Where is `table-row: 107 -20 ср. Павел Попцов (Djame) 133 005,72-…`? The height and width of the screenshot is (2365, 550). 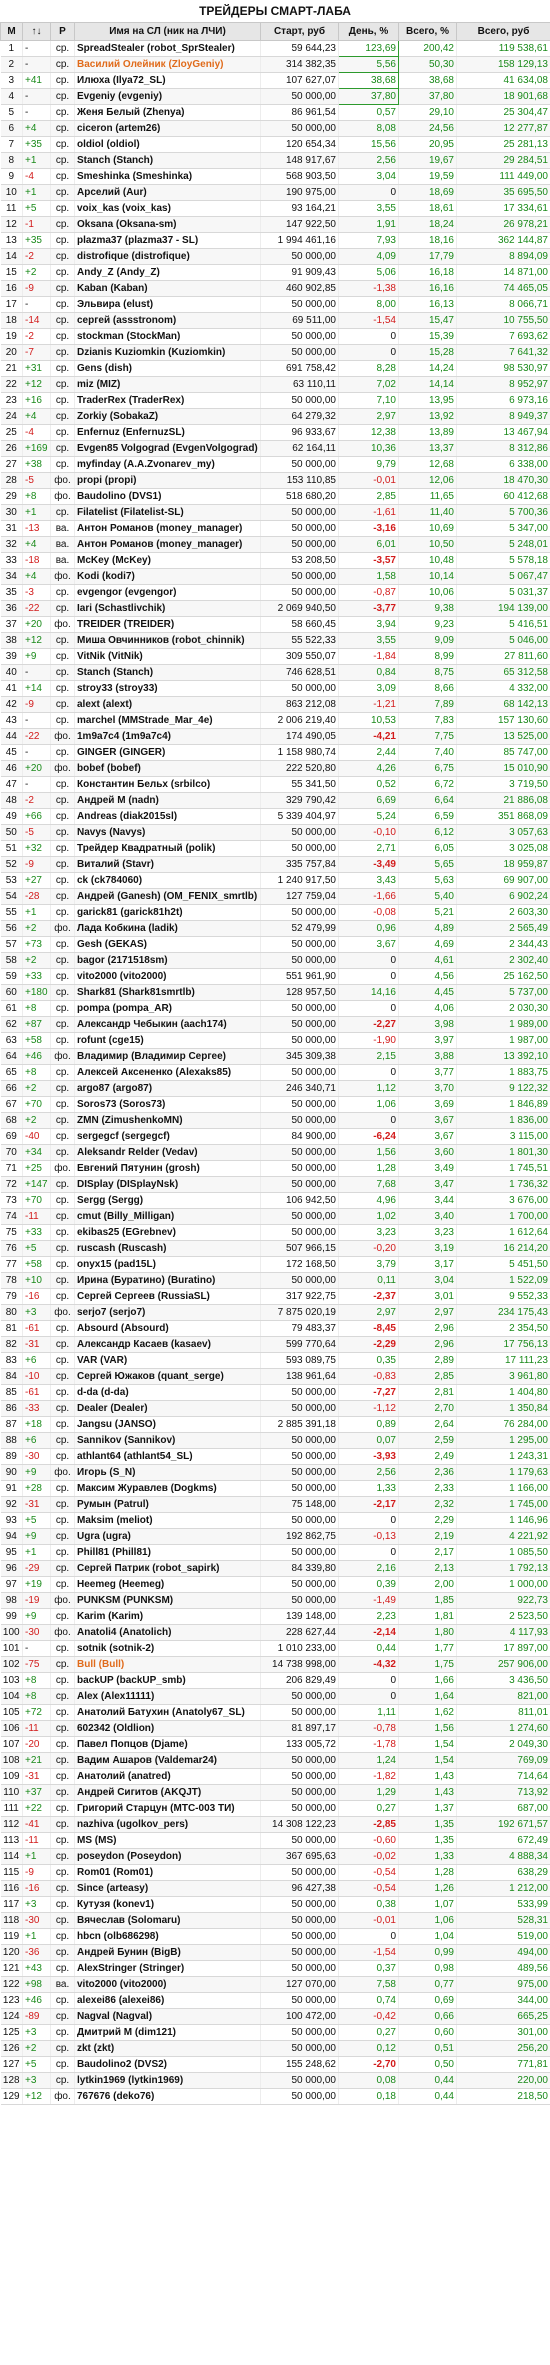
table-row: 107 -20 ср. Павел Попцов (Djame) 133 005,72-… is located at coordinates (275, 1744).